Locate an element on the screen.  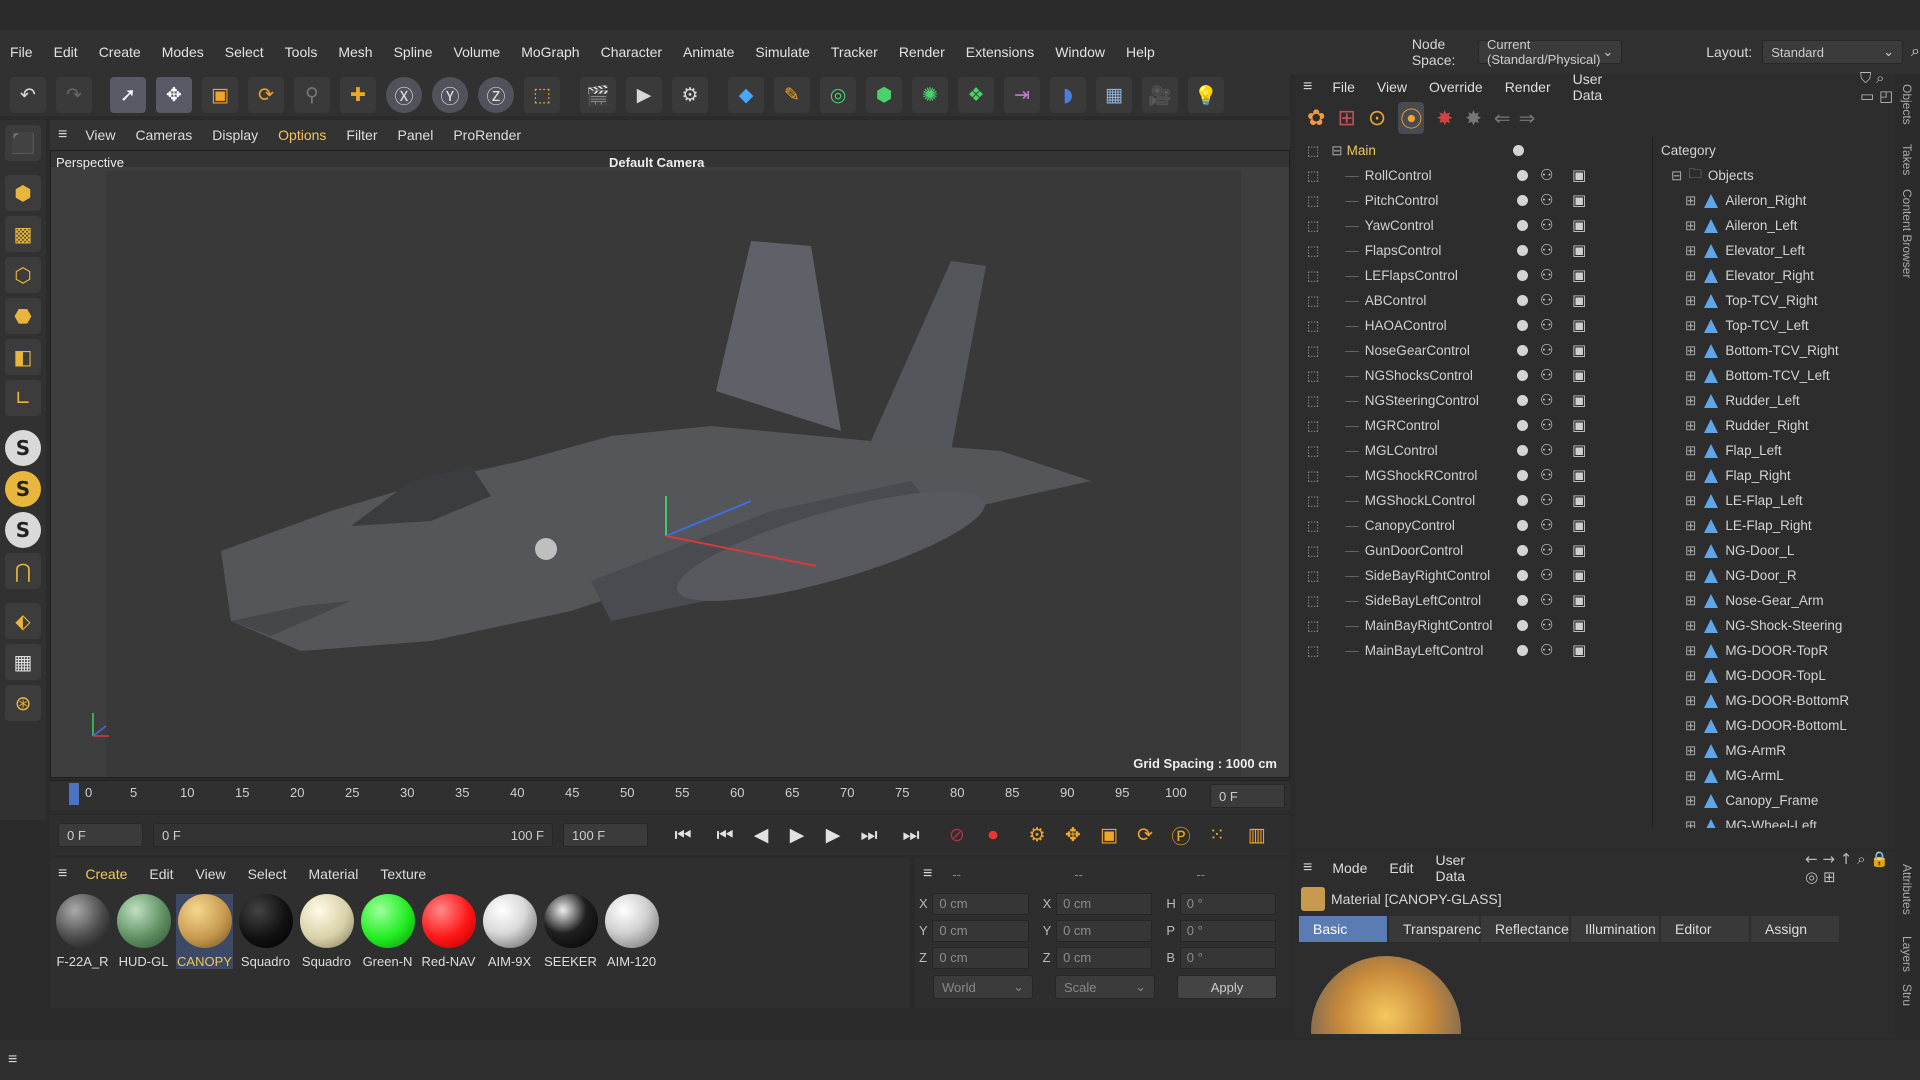
category-item: ⊞ MG-DOOR-BottomR is located at coordinates (1773, 700).